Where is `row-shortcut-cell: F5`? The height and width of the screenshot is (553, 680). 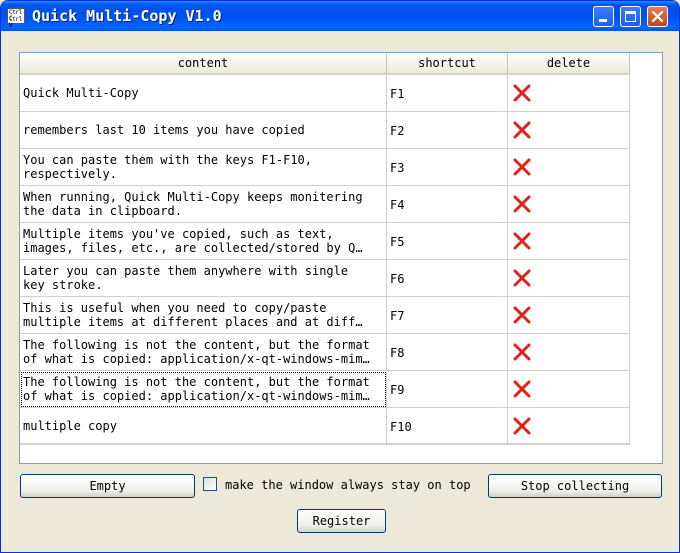 row-shortcut-cell: F5 is located at coordinates (447, 241).